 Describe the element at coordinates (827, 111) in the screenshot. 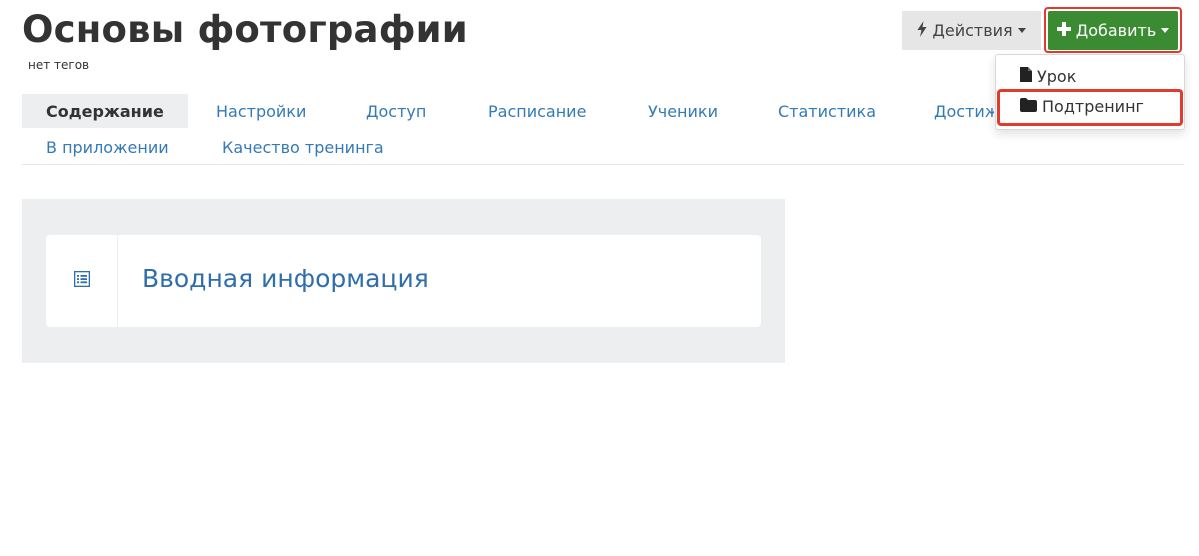

I see `tab-statistics: Статистика` at that location.